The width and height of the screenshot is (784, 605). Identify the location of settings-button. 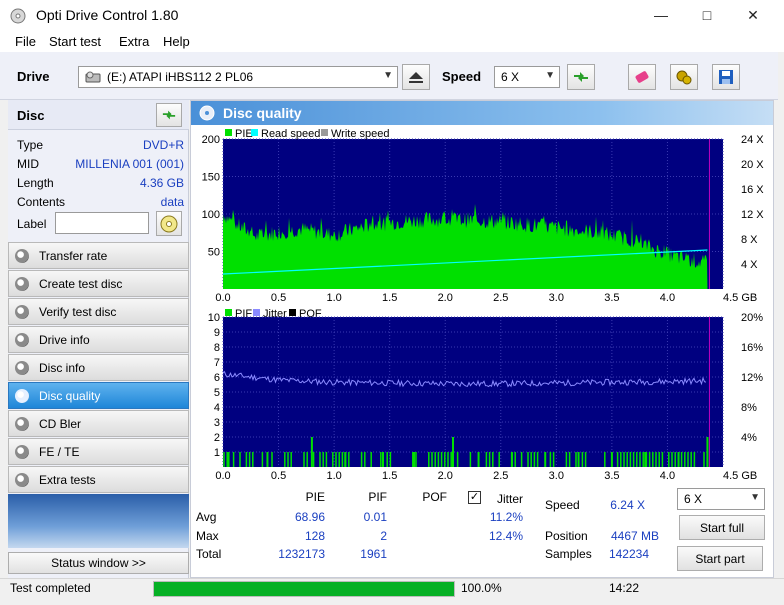
(684, 77).